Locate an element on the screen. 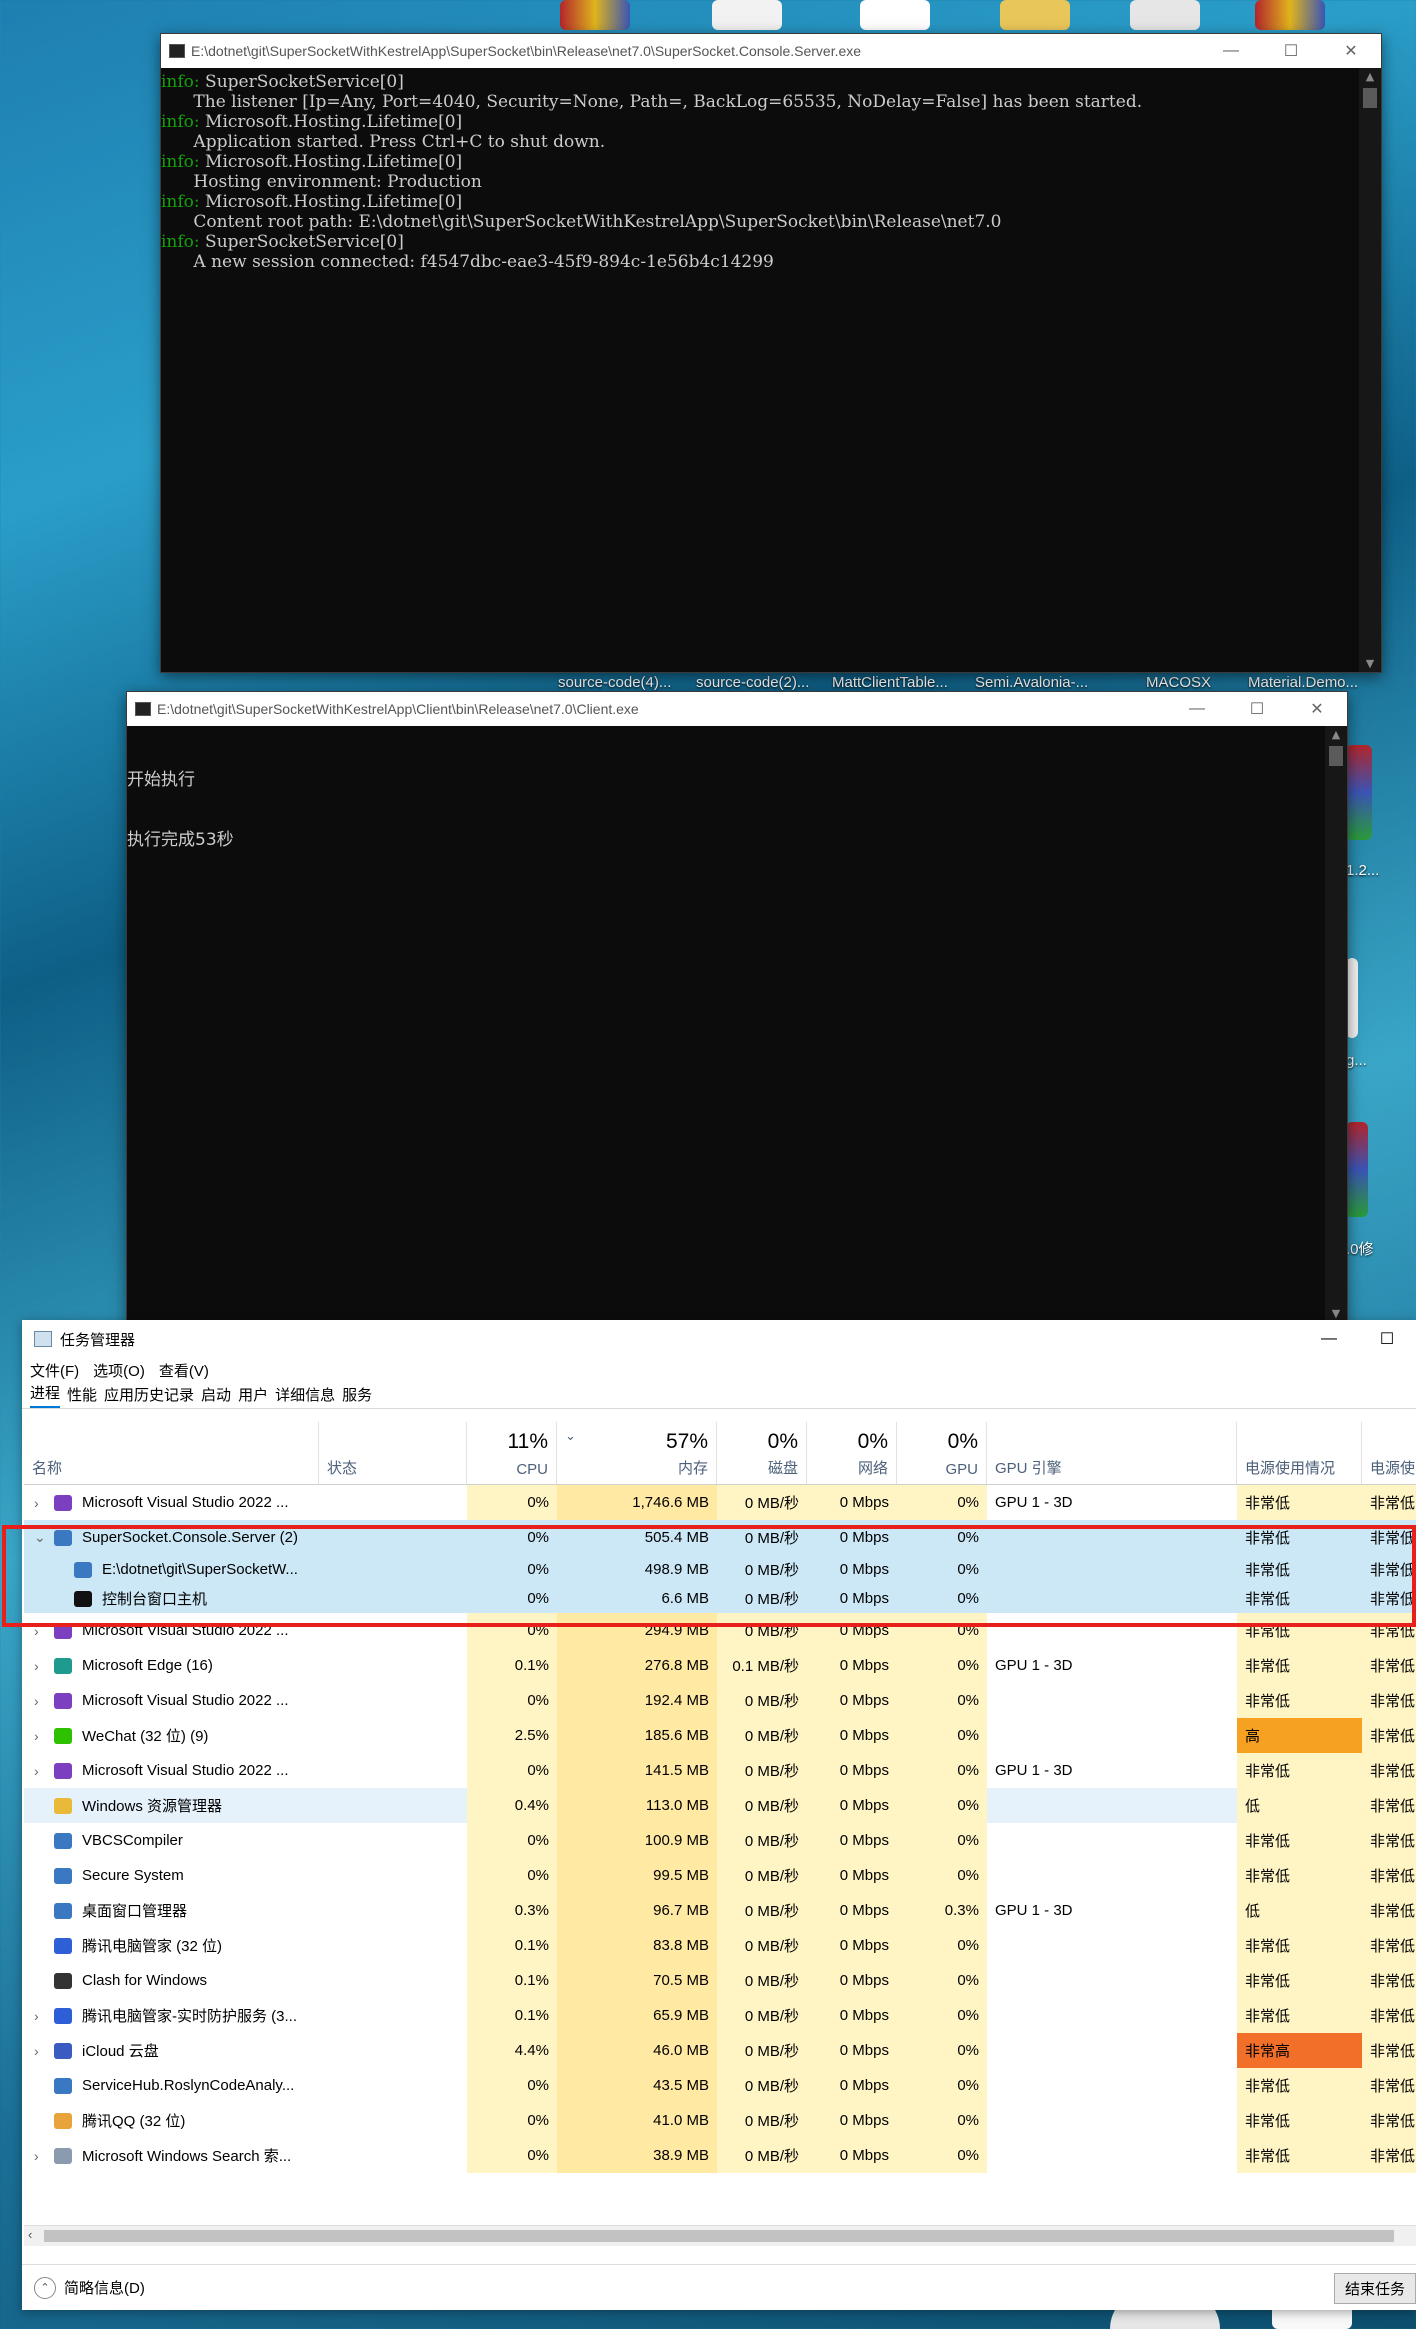 Image resolution: width=1416 pixels, height=2329 pixels. column-cpu: 11% CPU is located at coordinates (512, 1453).